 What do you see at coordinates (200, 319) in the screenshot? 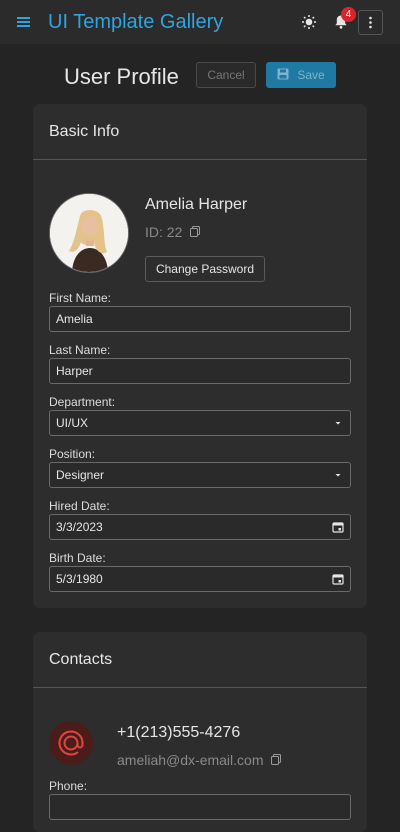
I see `first-name-input: Amelia` at bounding box center [200, 319].